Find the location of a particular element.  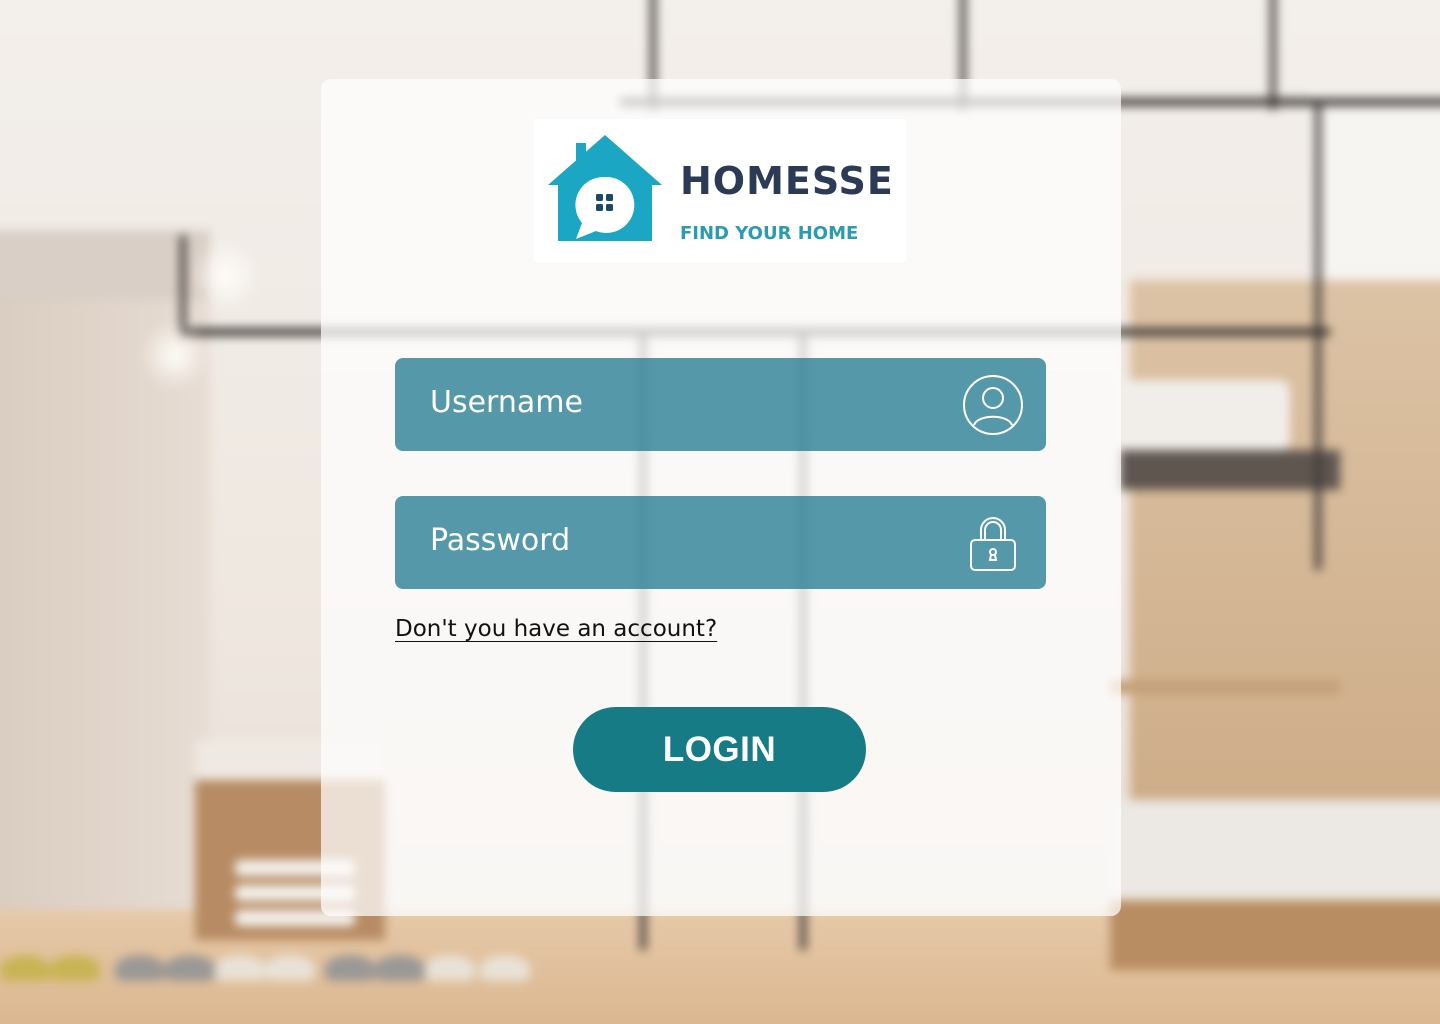

signup-link: Don't you have an account? is located at coordinates (556, 629).